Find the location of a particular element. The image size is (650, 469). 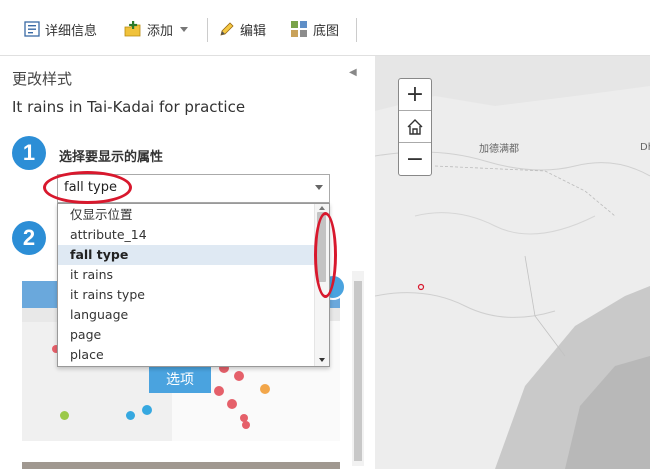

add-label: 添加 is located at coordinates (160, 31).